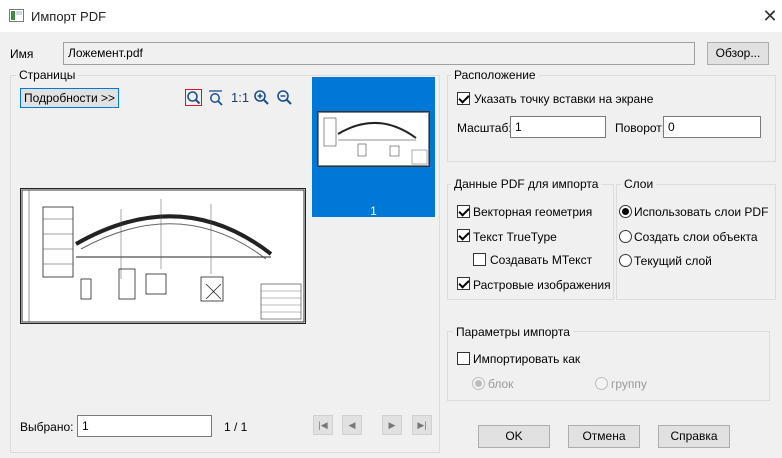 This screenshot has height=458, width=782. Describe the element at coordinates (22, 54) in the screenshot. I see `file-name-label: Имя` at that location.